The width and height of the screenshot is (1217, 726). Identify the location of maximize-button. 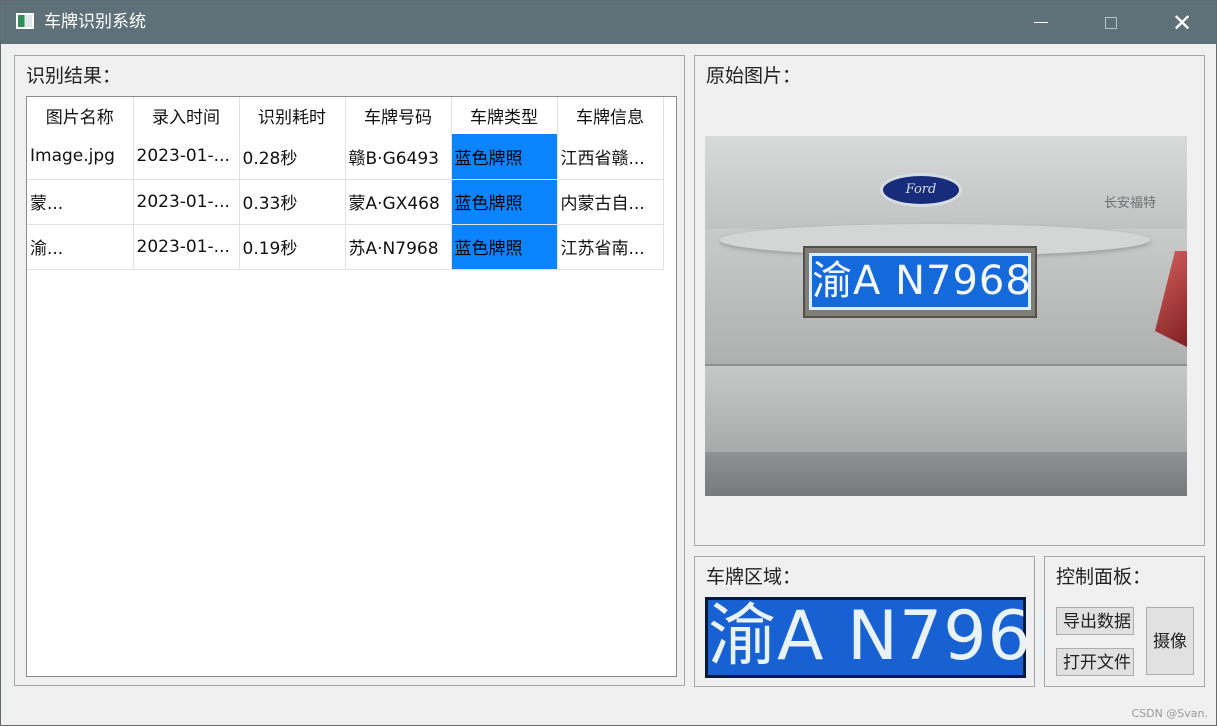
(1111, 22).